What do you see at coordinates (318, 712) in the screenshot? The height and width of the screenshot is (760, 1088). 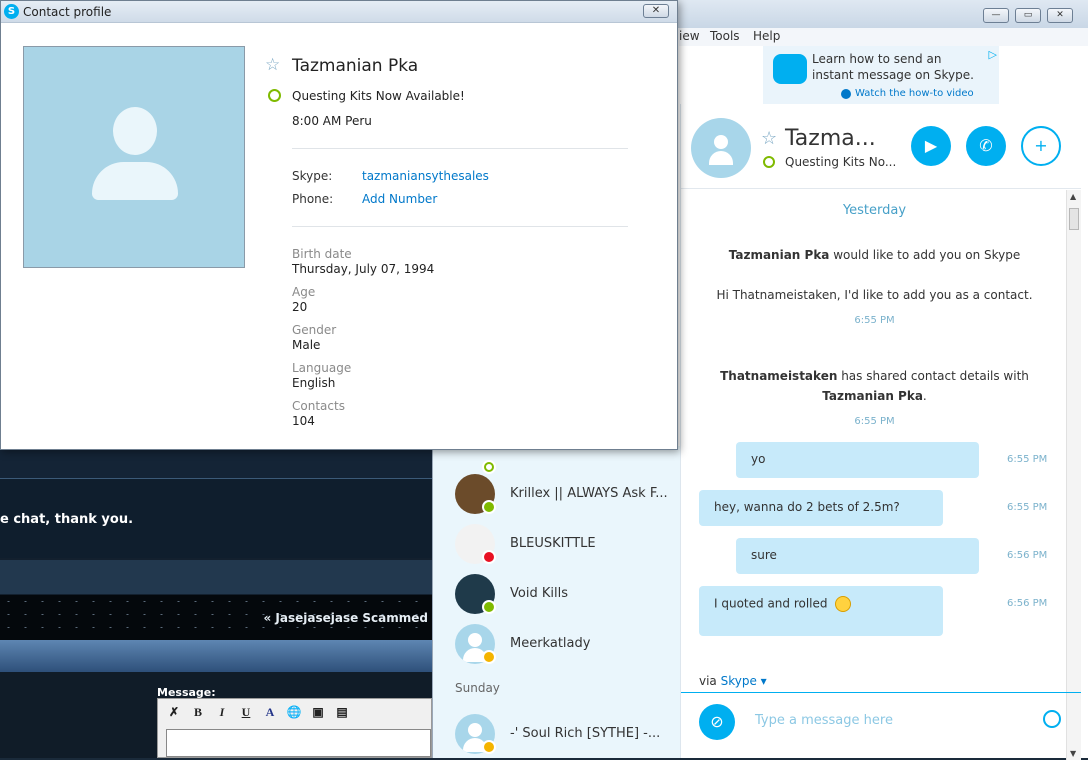 I see `image-icon: ▣` at bounding box center [318, 712].